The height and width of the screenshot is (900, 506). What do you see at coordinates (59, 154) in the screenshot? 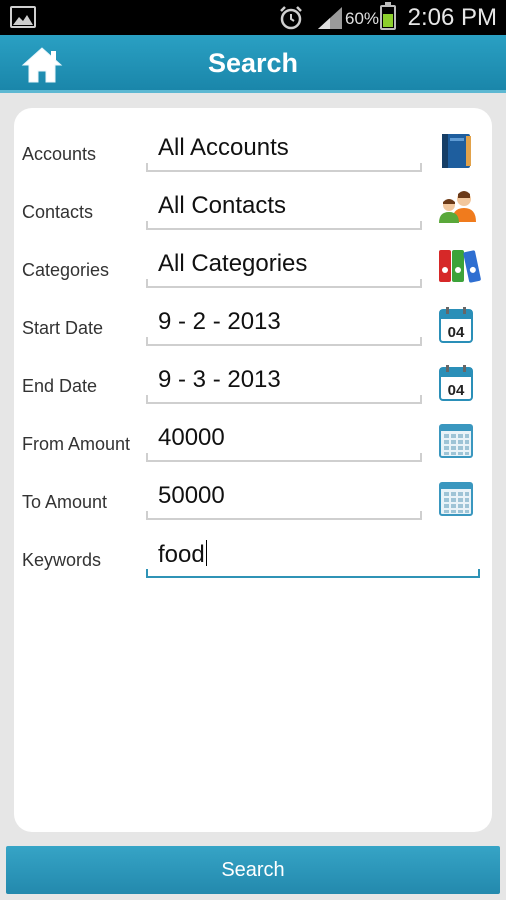
I see `accounts-label: Accounts` at bounding box center [59, 154].